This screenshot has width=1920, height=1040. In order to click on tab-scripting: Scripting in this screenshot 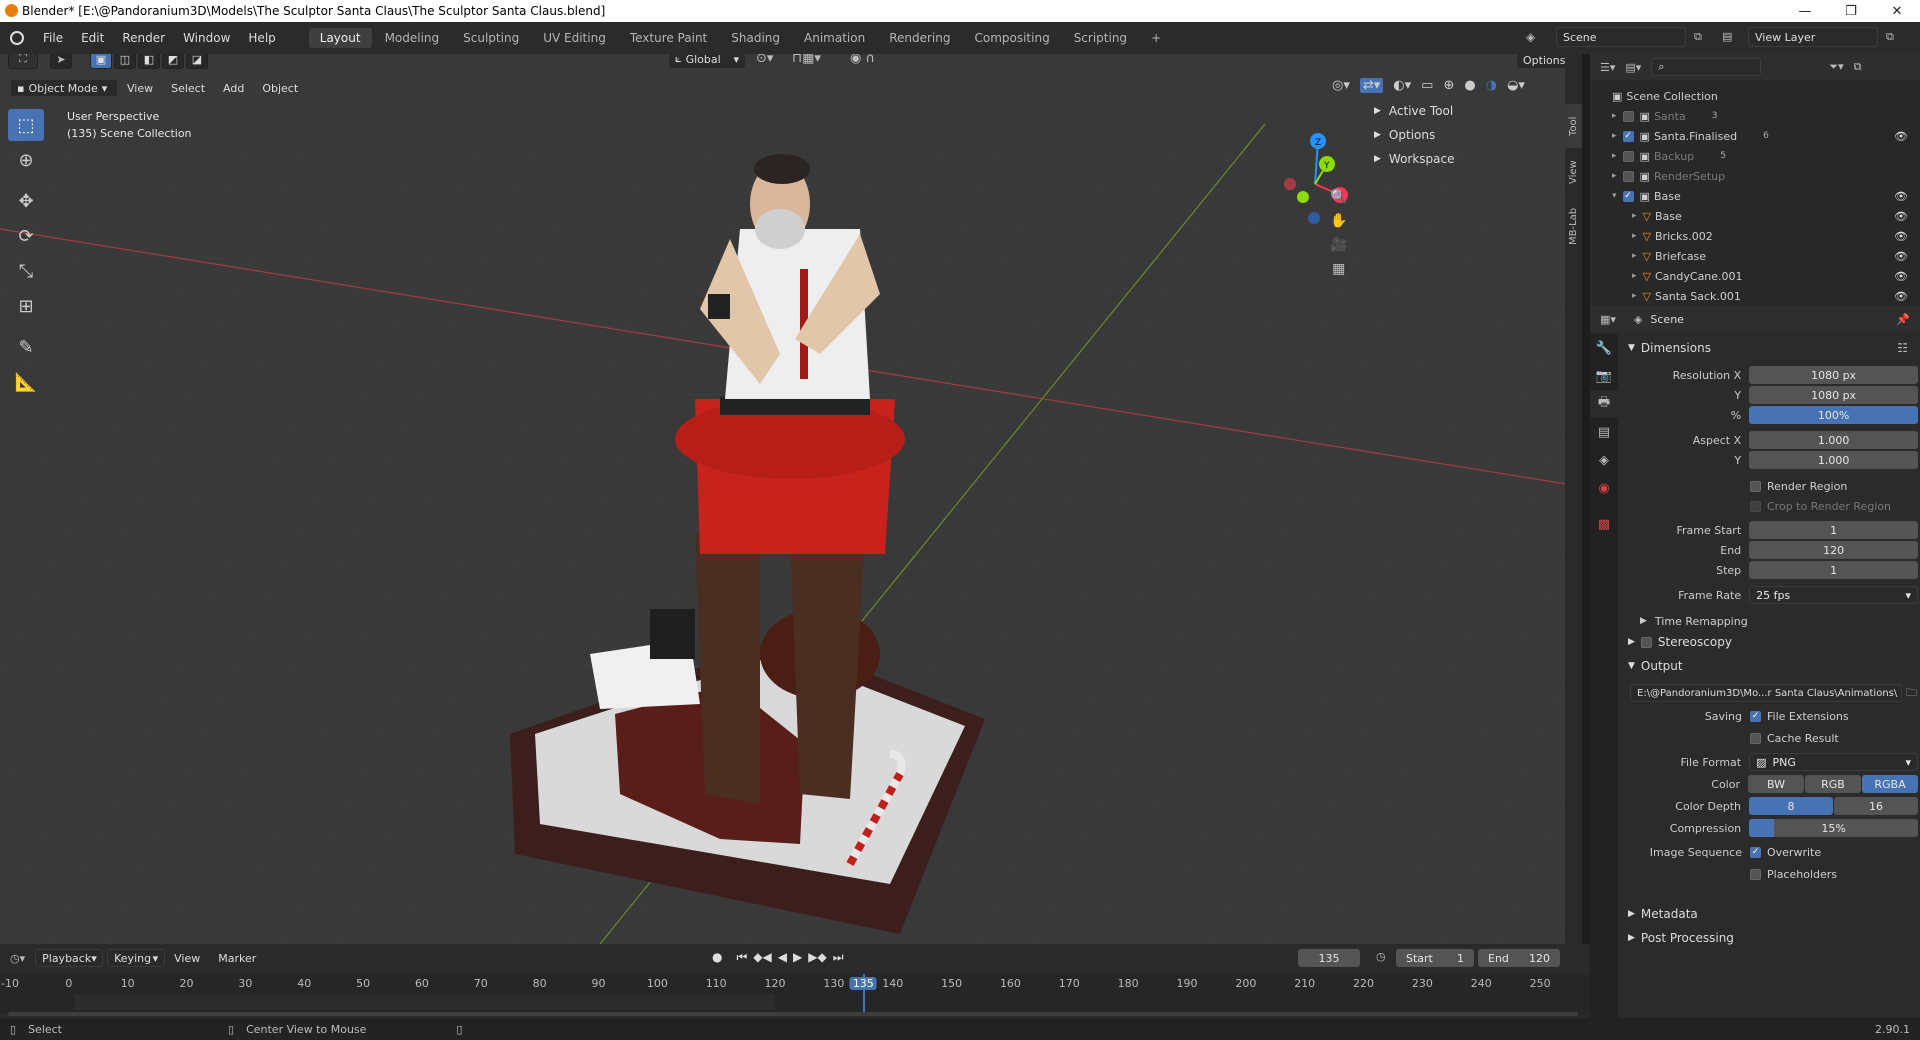, I will do `click(1100, 38)`.